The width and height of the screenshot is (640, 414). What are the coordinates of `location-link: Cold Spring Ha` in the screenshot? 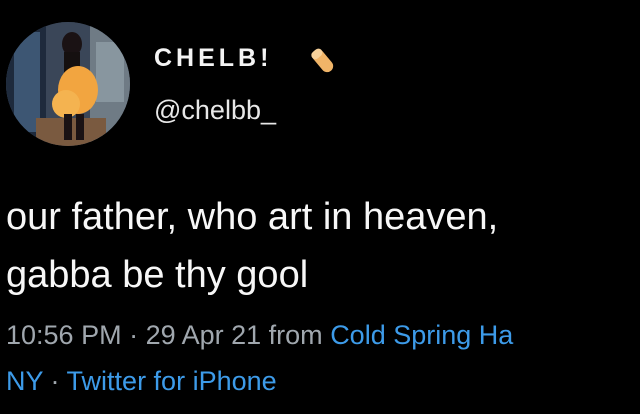 It's located at (421, 335).